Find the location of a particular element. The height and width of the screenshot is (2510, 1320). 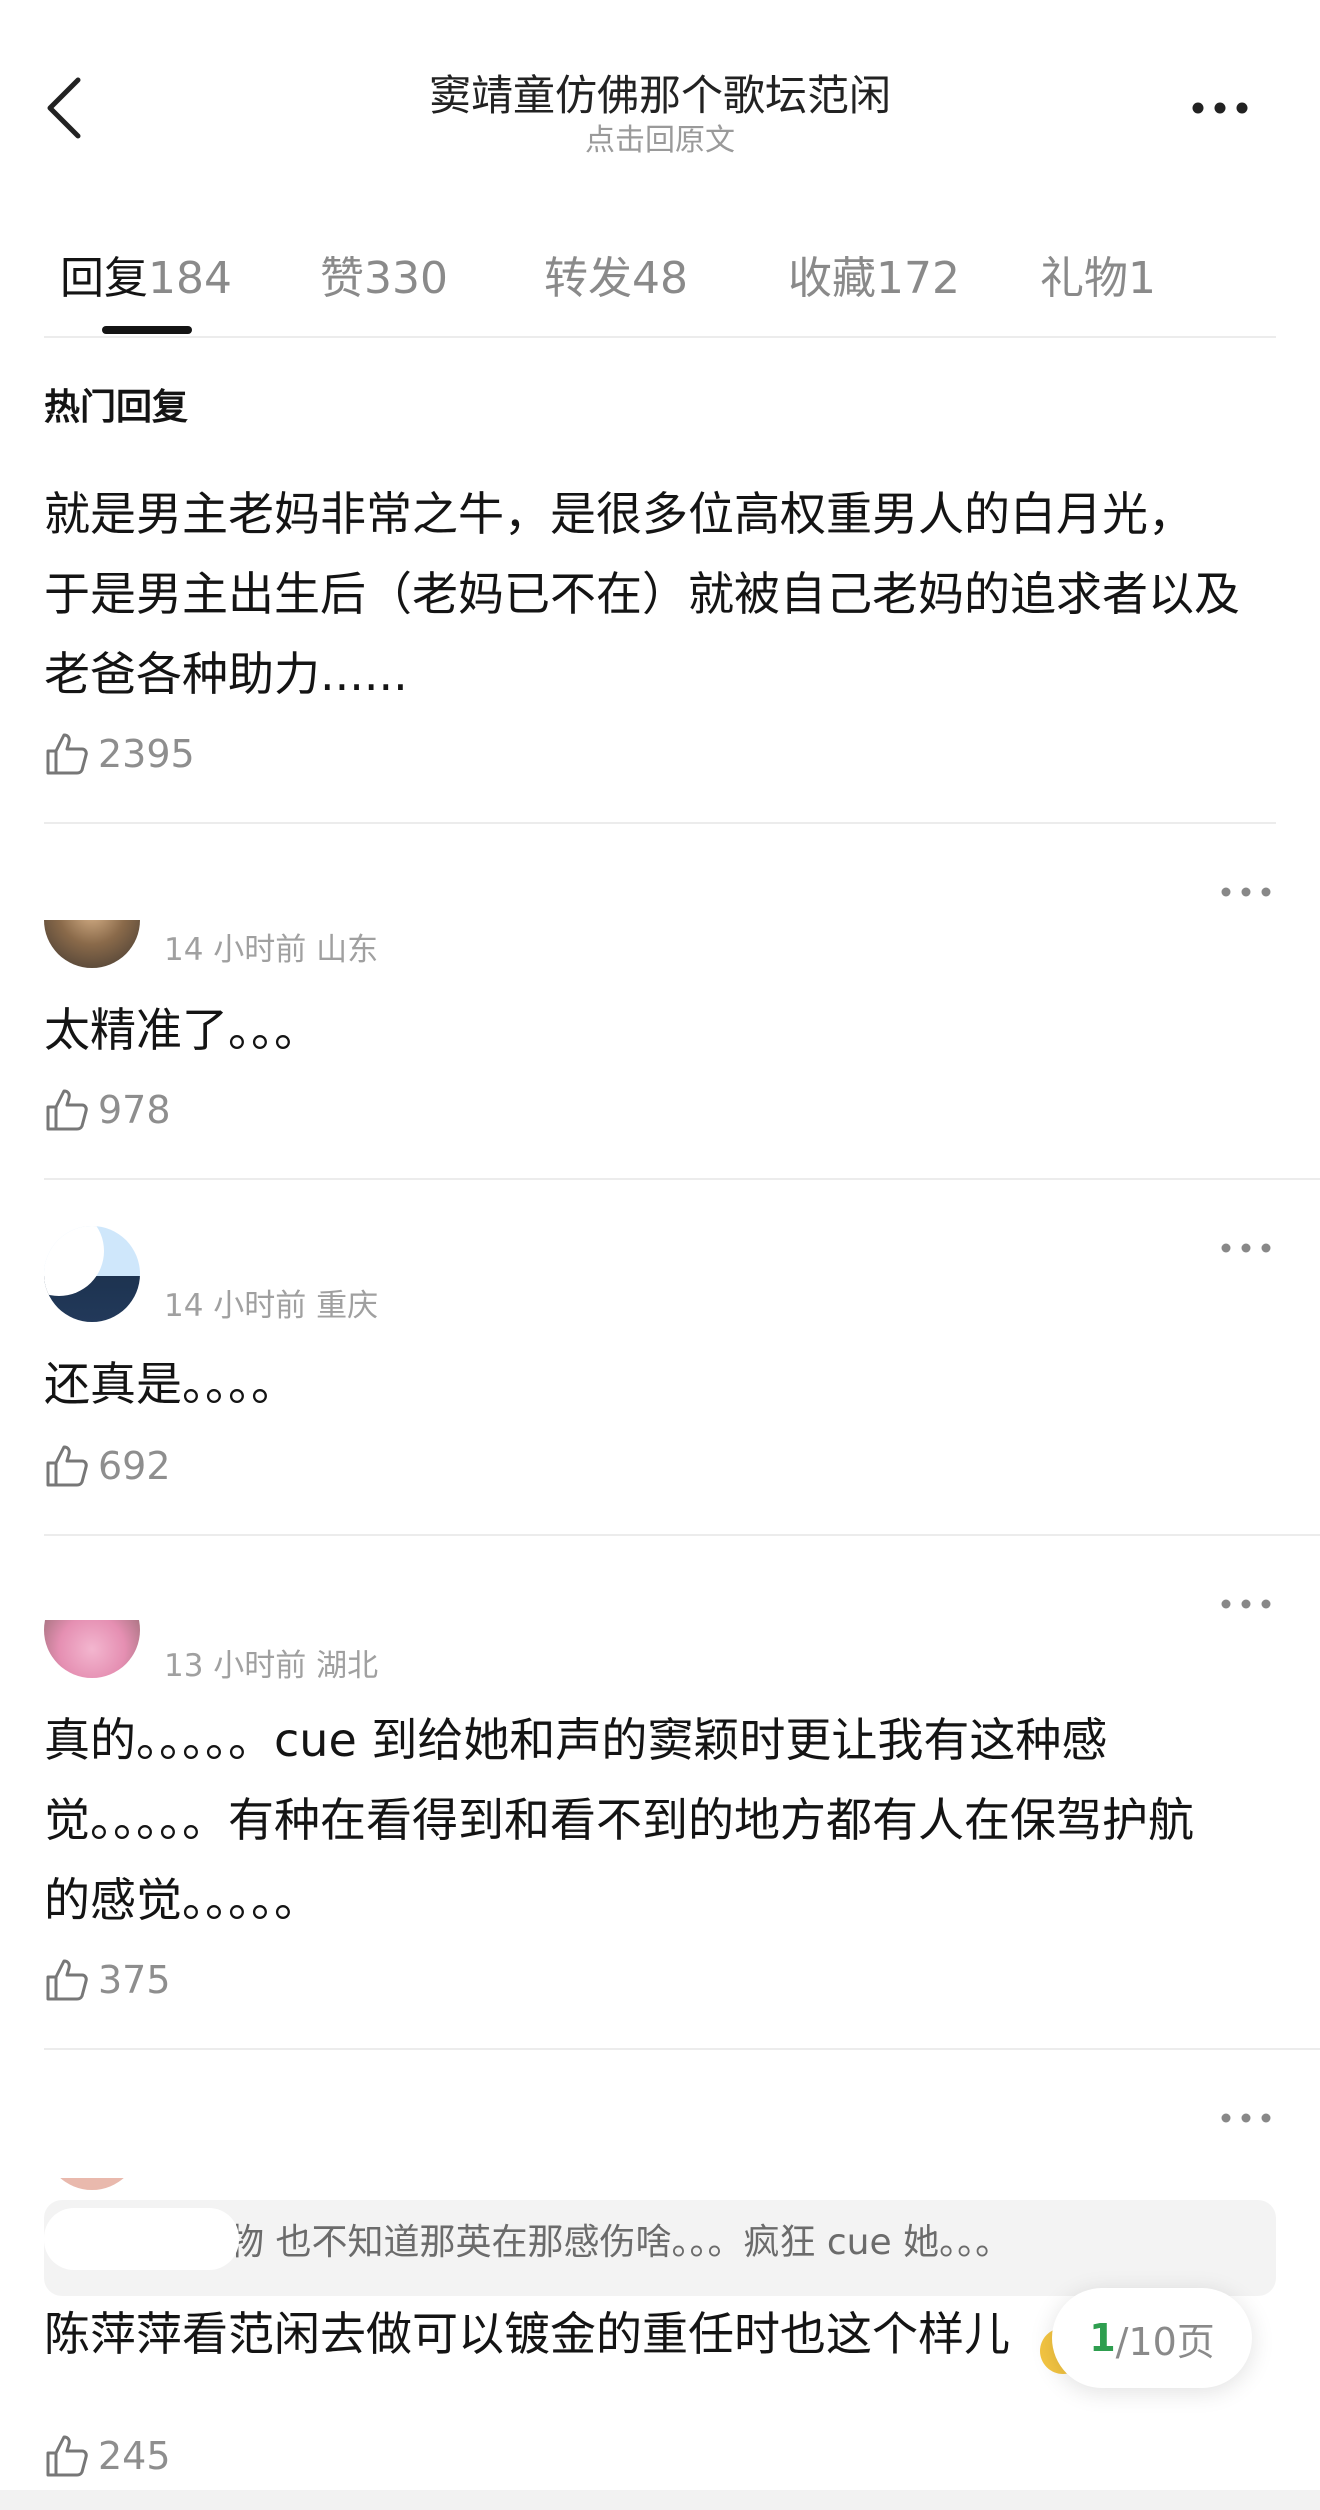

like-count: 375 is located at coordinates (134, 1980).